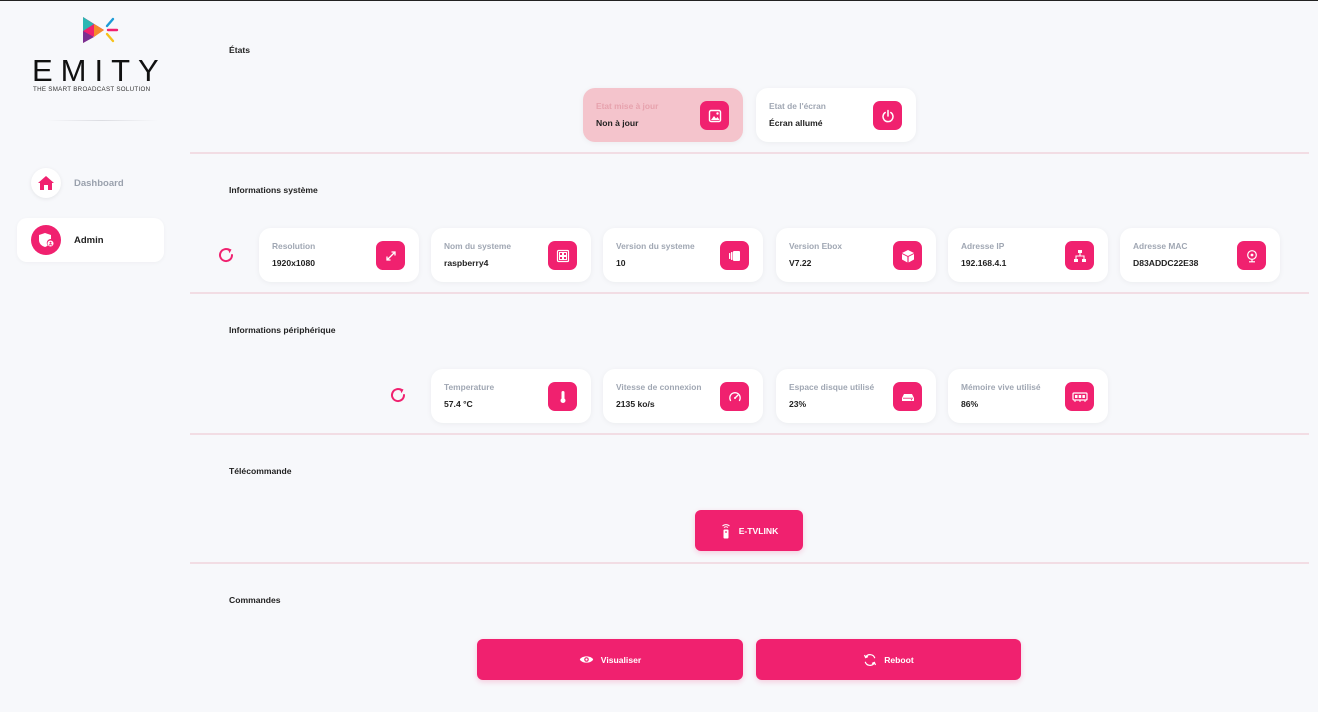  Describe the element at coordinates (282, 330) in the screenshot. I see `section-title-peripherique: Informations périphérique` at that location.